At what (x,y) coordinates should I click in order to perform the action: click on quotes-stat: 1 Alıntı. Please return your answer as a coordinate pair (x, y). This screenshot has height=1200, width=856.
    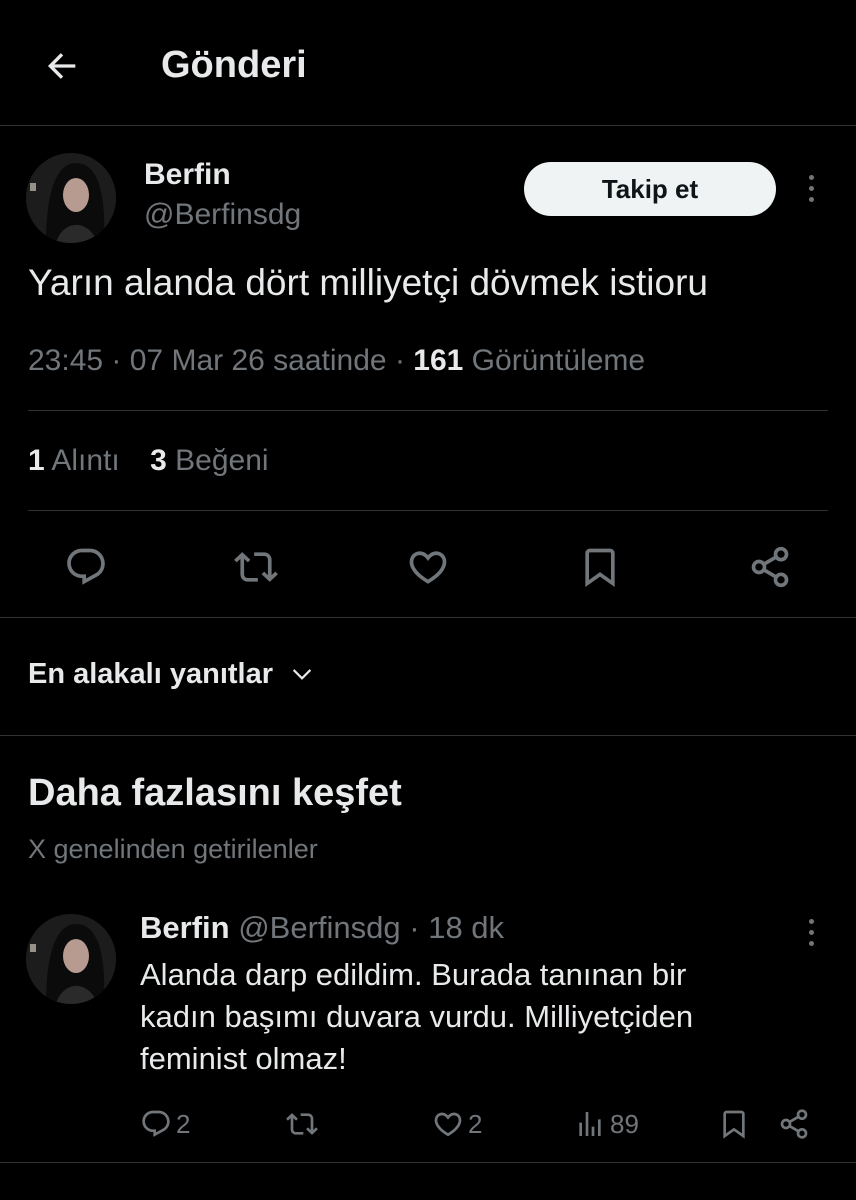
    Looking at the image, I should click on (74, 461).